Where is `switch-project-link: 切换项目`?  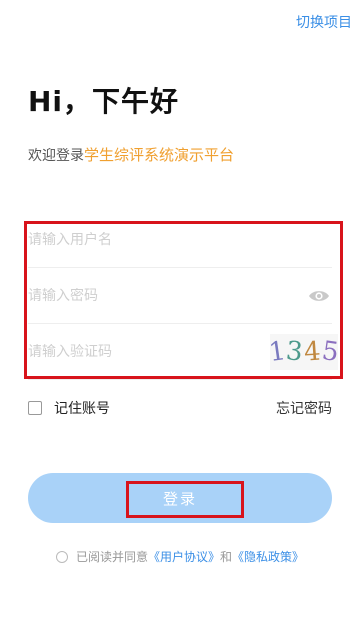
switch-project-link: 切换项目 is located at coordinates (324, 22).